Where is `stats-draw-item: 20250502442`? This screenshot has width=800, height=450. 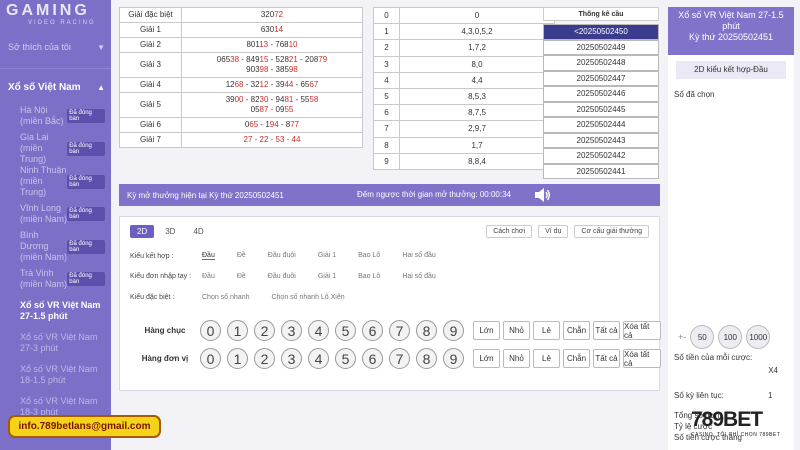 stats-draw-item: 20250502442 is located at coordinates (601, 156).